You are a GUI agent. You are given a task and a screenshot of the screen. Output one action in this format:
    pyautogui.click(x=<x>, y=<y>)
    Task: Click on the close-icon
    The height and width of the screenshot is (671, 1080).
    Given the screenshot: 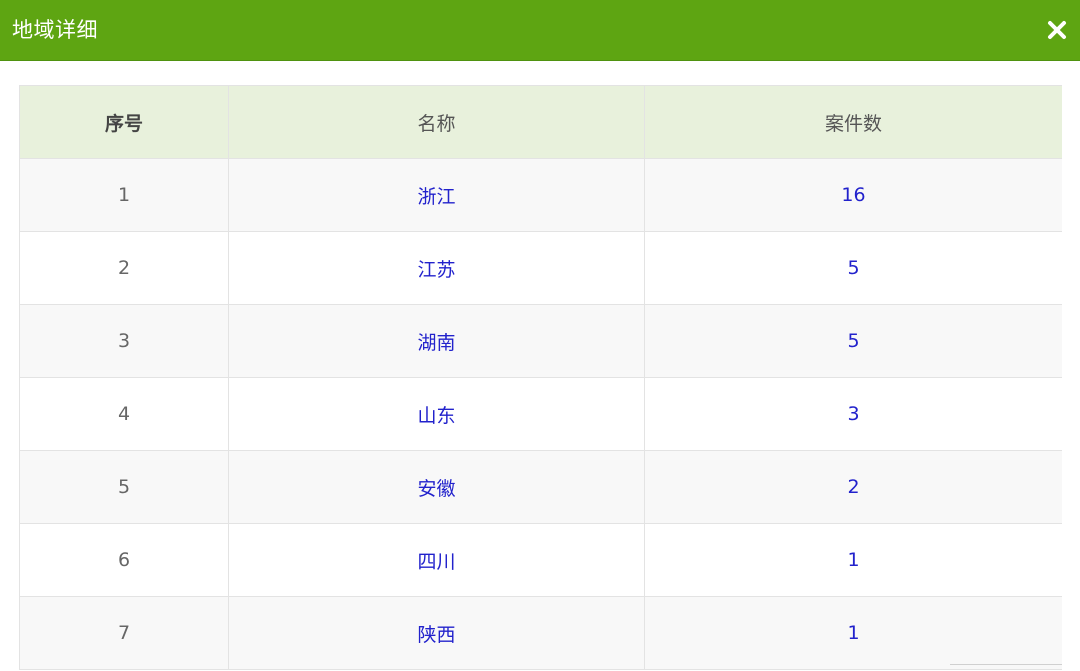 What is the action you would take?
    pyautogui.click(x=1057, y=30)
    